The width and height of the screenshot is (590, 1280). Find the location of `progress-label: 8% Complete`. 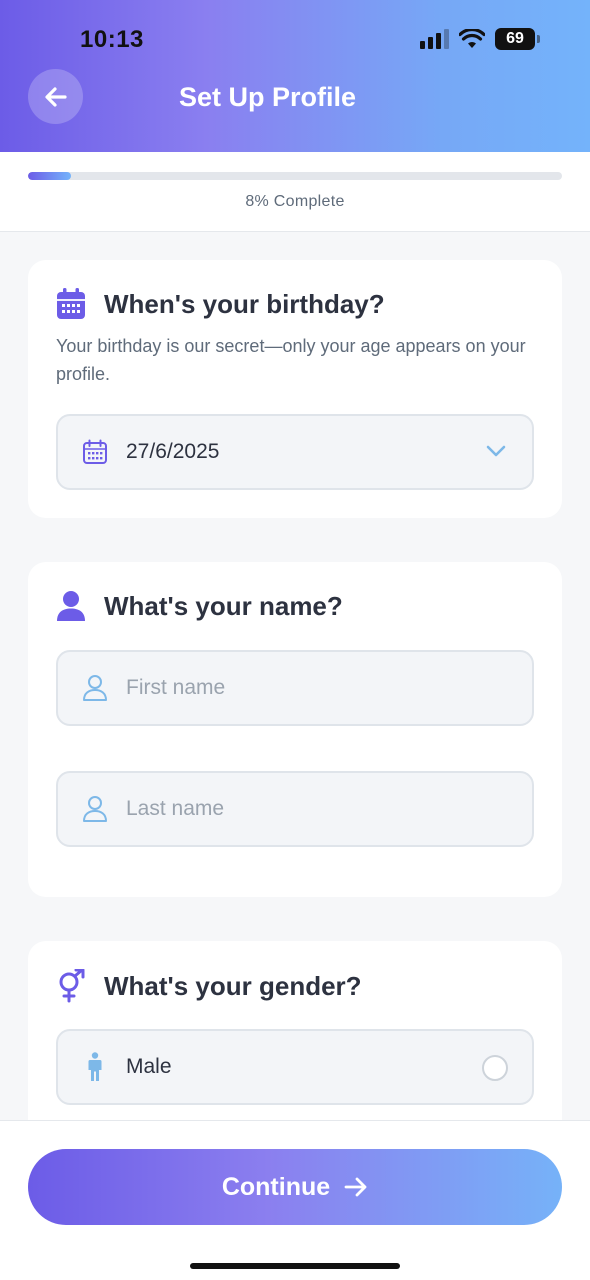

progress-label: 8% Complete is located at coordinates (295, 201).